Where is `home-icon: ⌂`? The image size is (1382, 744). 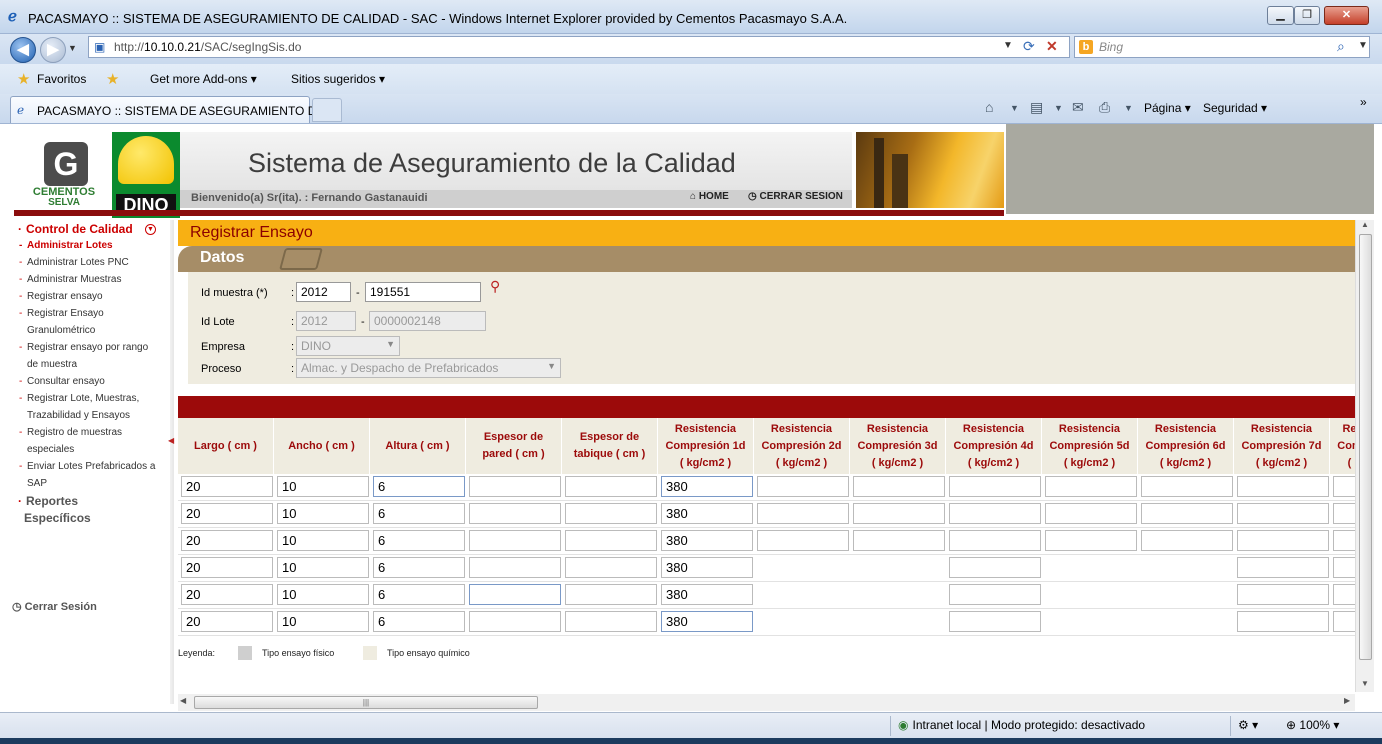 home-icon: ⌂ is located at coordinates (989, 107).